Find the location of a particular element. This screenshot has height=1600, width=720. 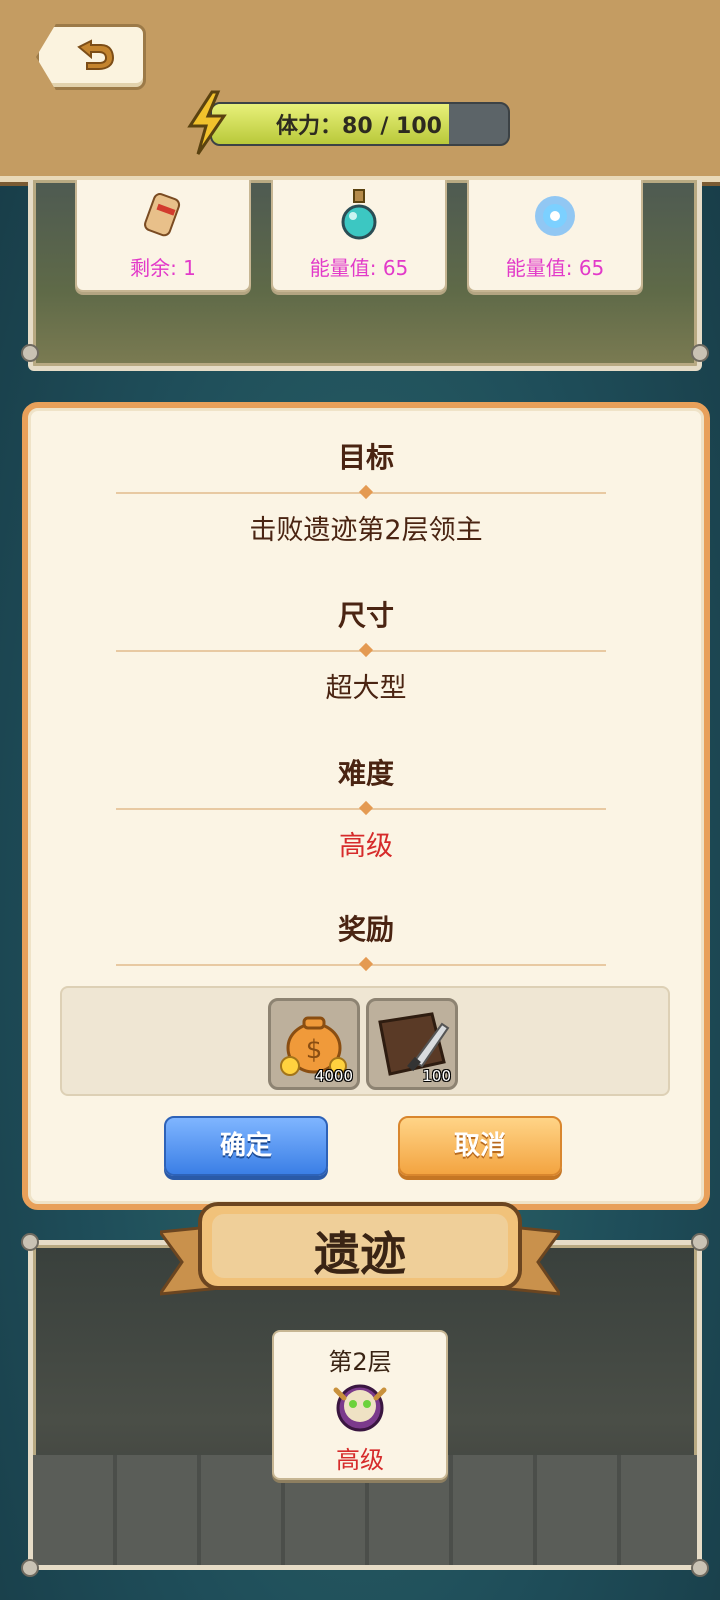

size-title: 尺寸 is located at coordinates (365, 615).